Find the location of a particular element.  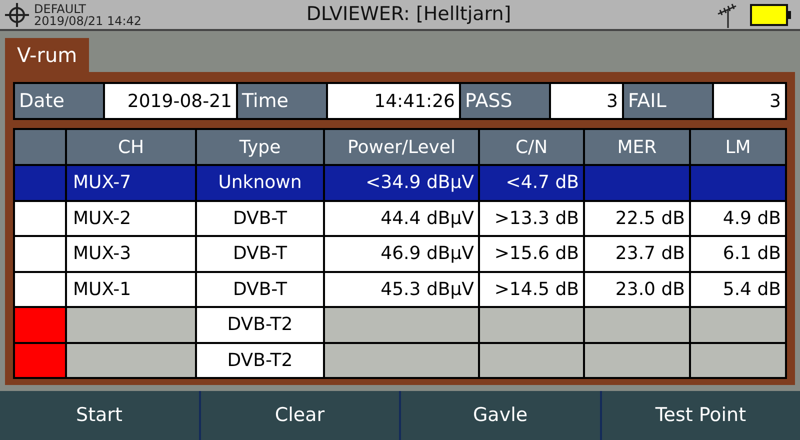

column-header: MER is located at coordinates (637, 147).